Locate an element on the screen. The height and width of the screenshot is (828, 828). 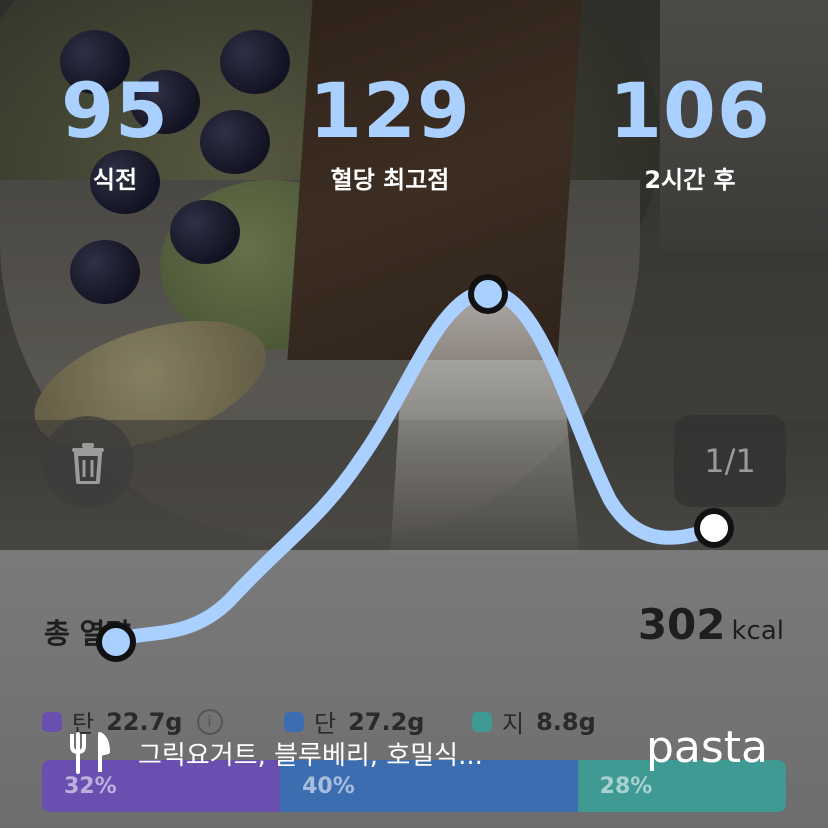
fat-swatch is located at coordinates (482, 721).